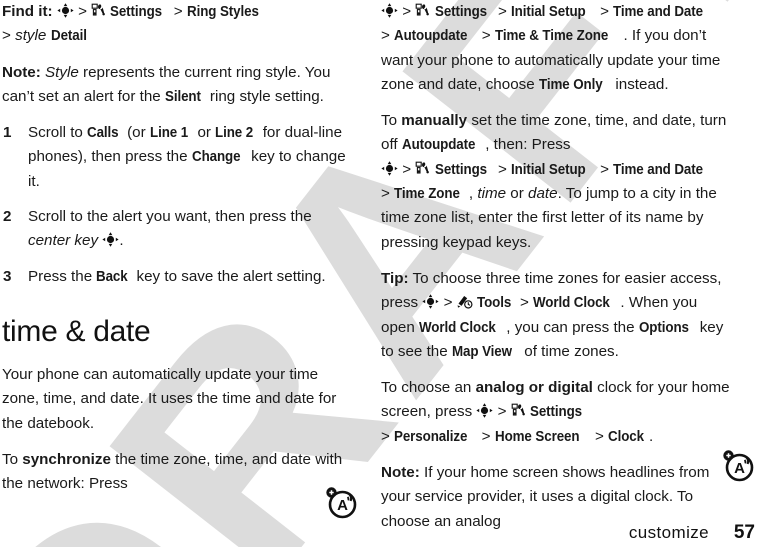  What do you see at coordinates (434, 121) in the screenshot?
I see `manual-bold-term: manually` at bounding box center [434, 121].